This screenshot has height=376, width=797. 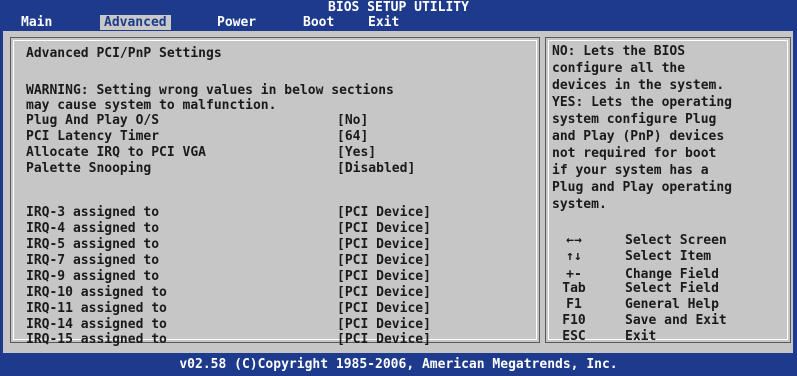 I want to click on help-line: and Play (PnP) devices, so click(x=638, y=136).